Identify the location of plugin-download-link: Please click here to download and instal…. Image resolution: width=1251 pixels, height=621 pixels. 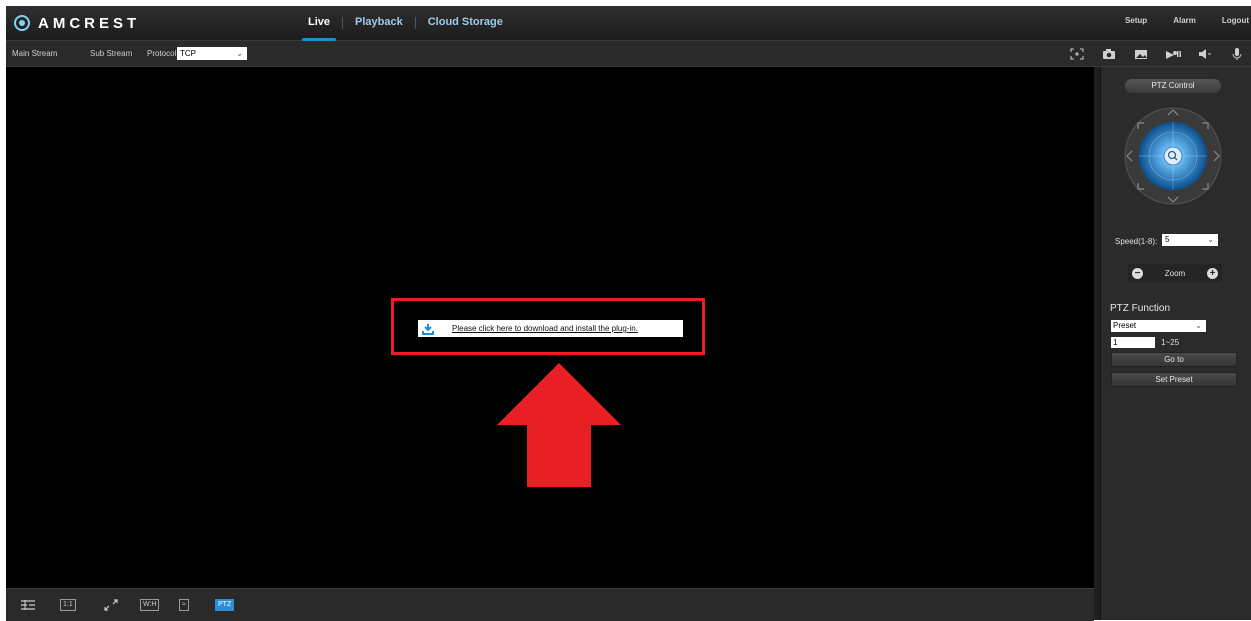
(545, 328).